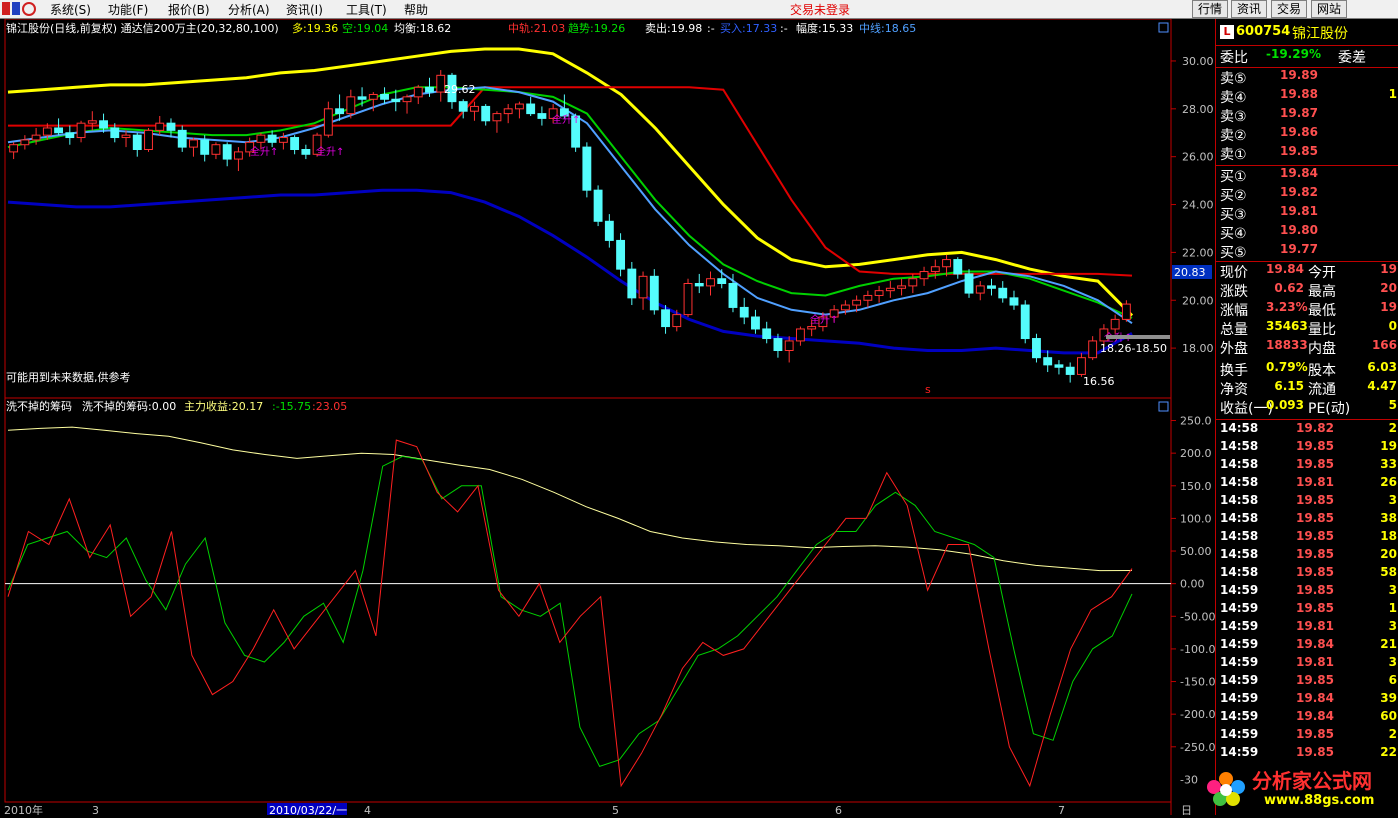 The width and height of the screenshot is (1398, 818). What do you see at coordinates (673, 28) in the screenshot?
I see `header-maichu: 卖出:19.98` at bounding box center [673, 28].